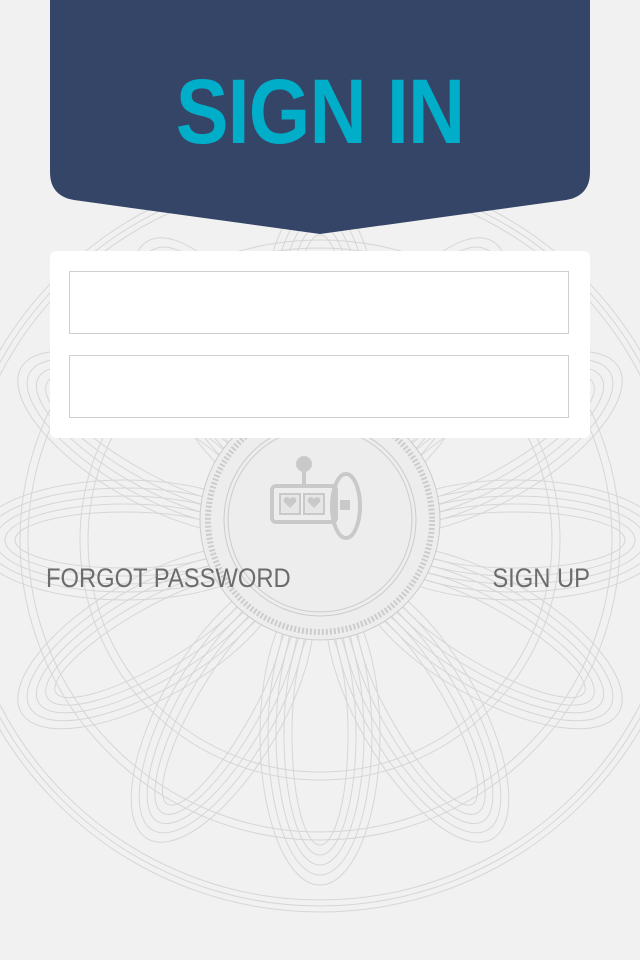 Image resolution: width=640 pixels, height=960 pixels. What do you see at coordinates (168, 578) in the screenshot?
I see `forgot-password-link: FORGOT PASSWORD` at bounding box center [168, 578].